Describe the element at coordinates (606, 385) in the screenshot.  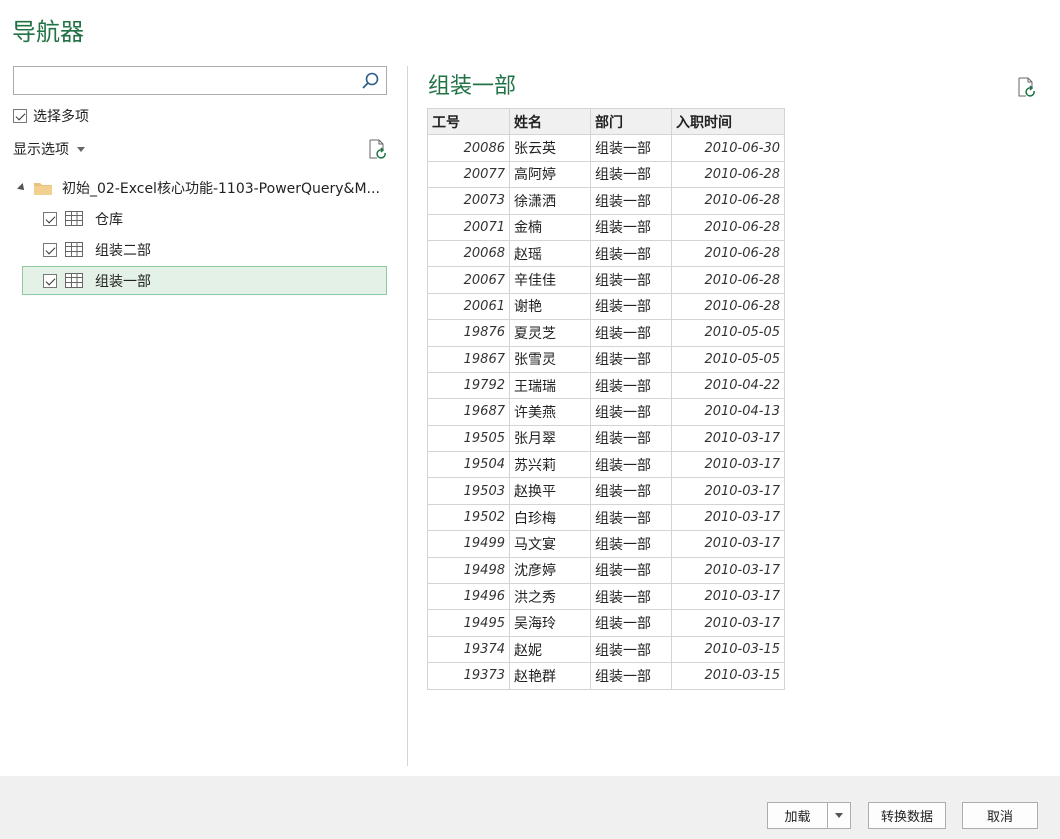
I see `table-row: 19792 王瑞瑞 组装一部 2010-04-22` at that location.